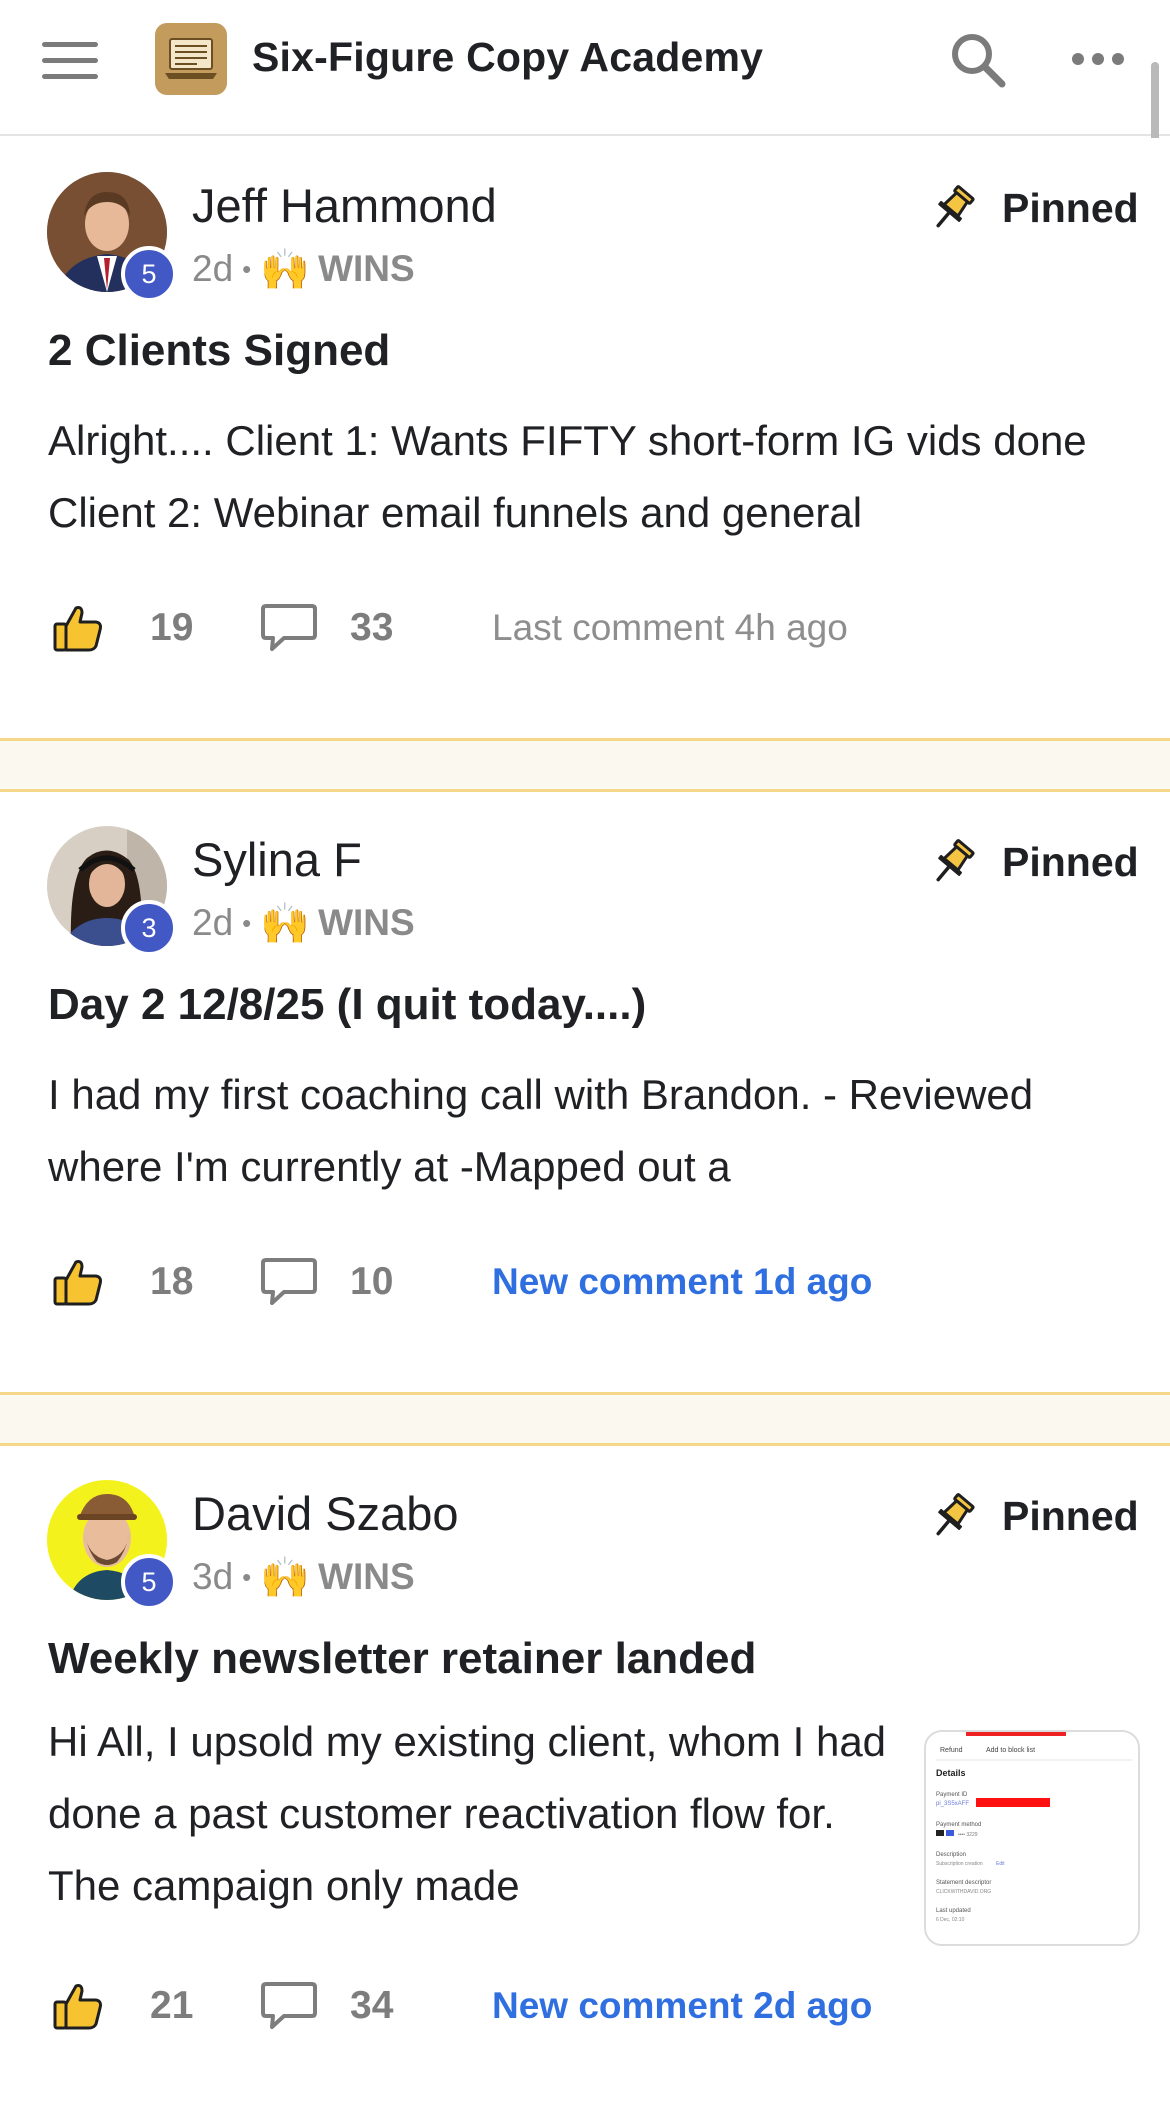 The image size is (1170, 2116). Describe the element at coordinates (1010, 1750) in the screenshot. I see `block-list-label: Add to block list` at that location.